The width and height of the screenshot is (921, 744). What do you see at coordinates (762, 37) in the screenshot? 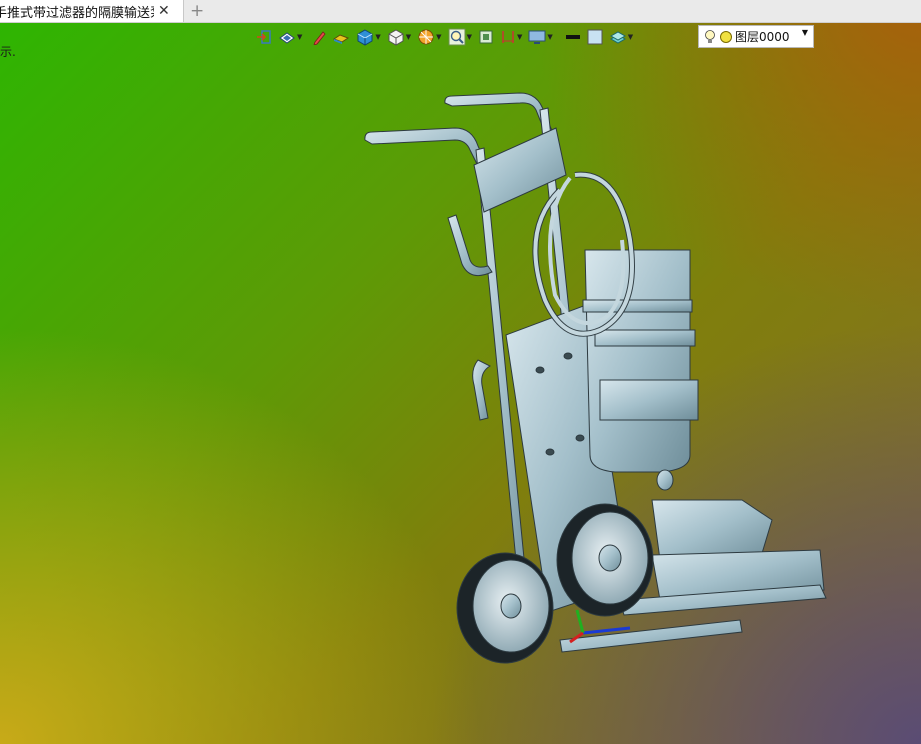
I see `layer-name: 图层0000` at bounding box center [762, 37].